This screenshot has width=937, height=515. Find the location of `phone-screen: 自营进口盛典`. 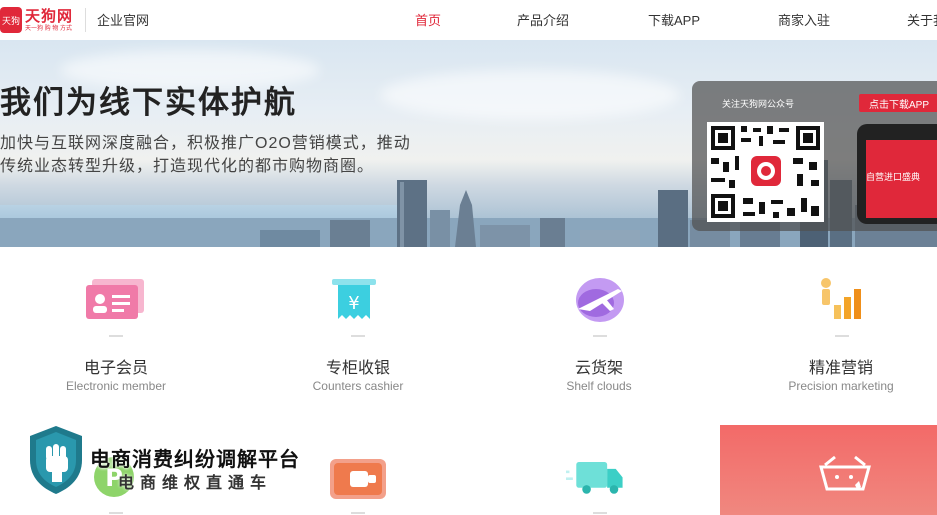

phone-screen: 自营进口盛典 is located at coordinates (901, 179).